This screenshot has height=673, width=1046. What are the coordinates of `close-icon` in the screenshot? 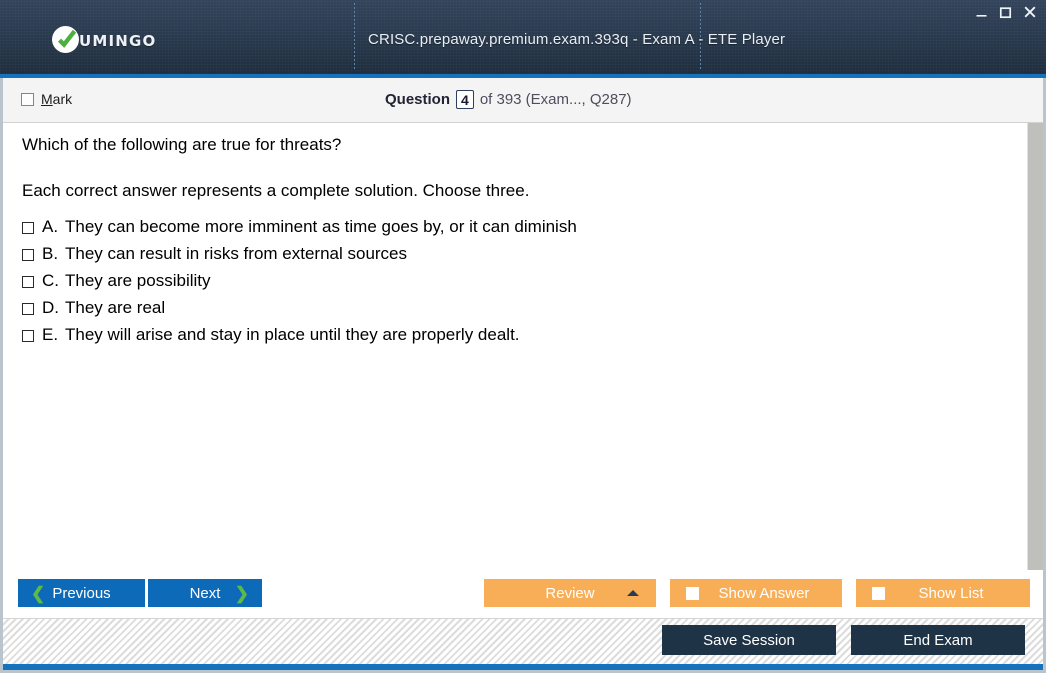 It's located at (1029, 12).